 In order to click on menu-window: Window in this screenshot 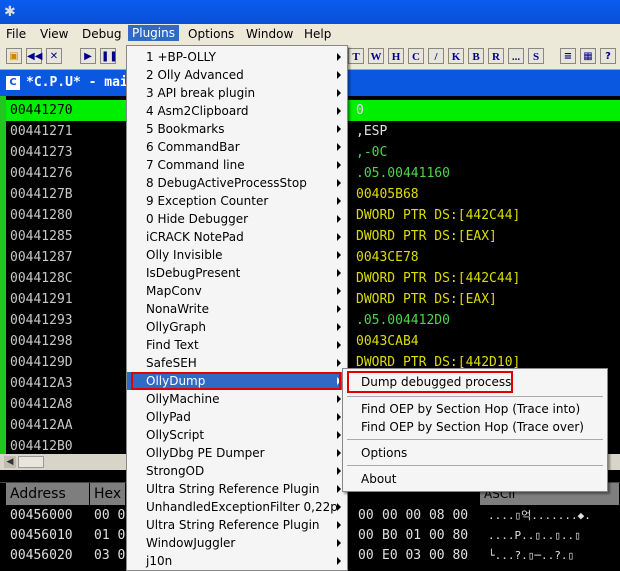, I will do `click(269, 34)`.